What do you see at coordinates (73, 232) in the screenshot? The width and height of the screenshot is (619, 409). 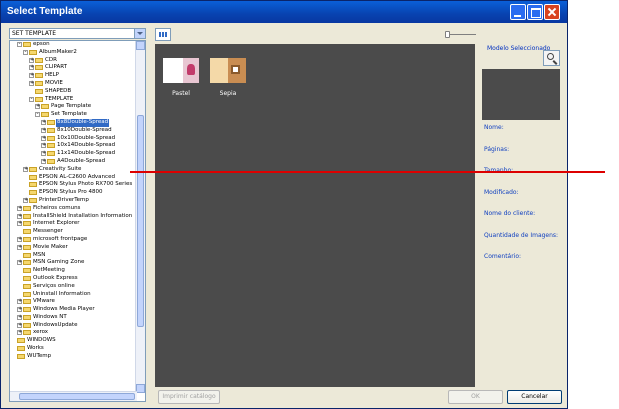 I see `tree-item: Messenger` at bounding box center [73, 232].